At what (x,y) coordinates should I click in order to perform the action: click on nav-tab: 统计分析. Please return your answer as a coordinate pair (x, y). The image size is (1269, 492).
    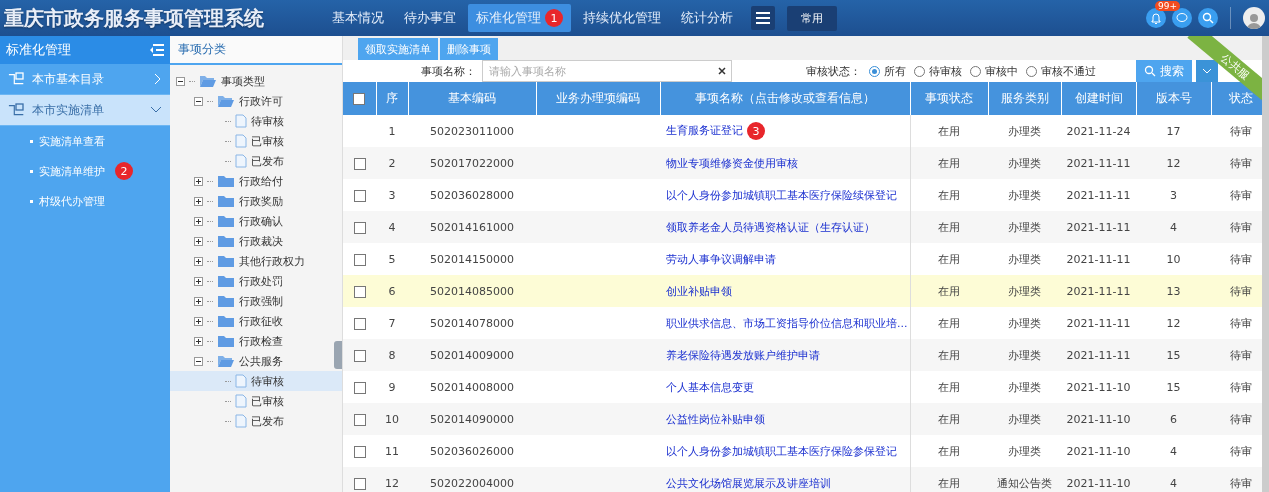
    Looking at the image, I should click on (707, 18).